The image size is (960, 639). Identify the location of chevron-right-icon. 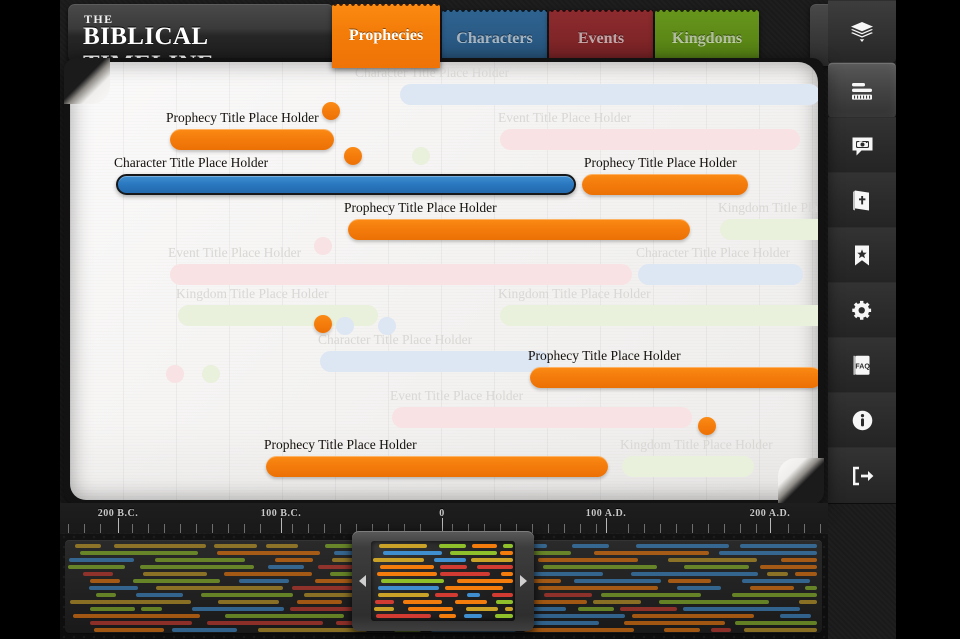
(523, 581).